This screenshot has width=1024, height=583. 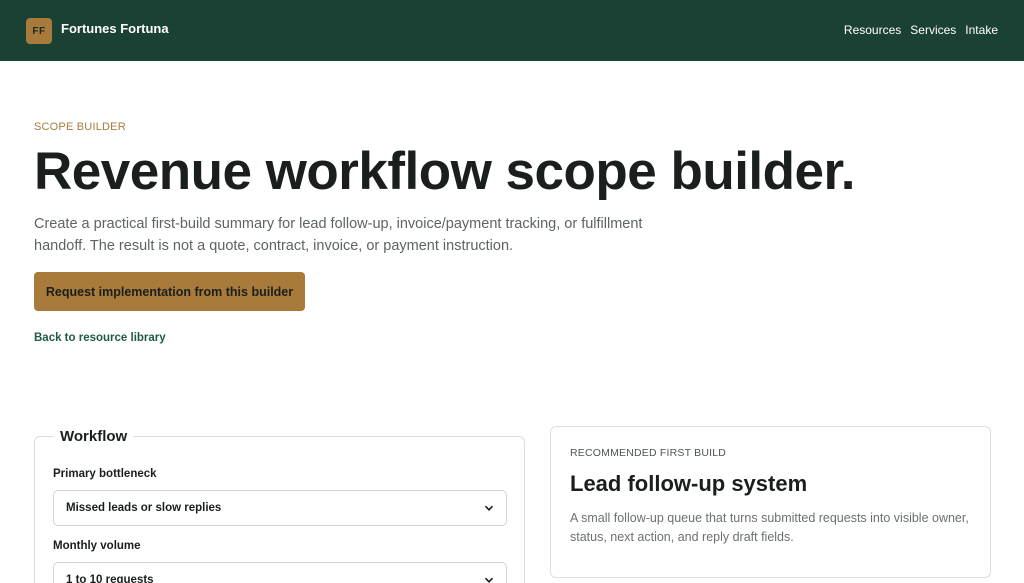 I want to click on nav-link-intake: Intake, so click(x=981, y=30).